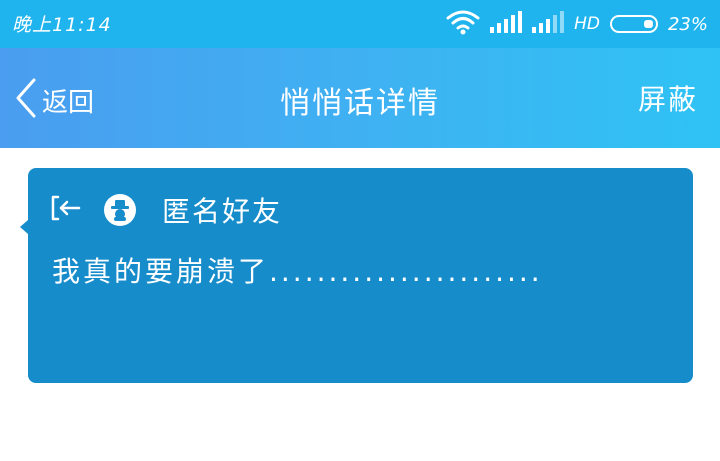 This screenshot has width=720, height=461. What do you see at coordinates (222, 211) in the screenshot?
I see `sender-name: 匿名好友` at bounding box center [222, 211].